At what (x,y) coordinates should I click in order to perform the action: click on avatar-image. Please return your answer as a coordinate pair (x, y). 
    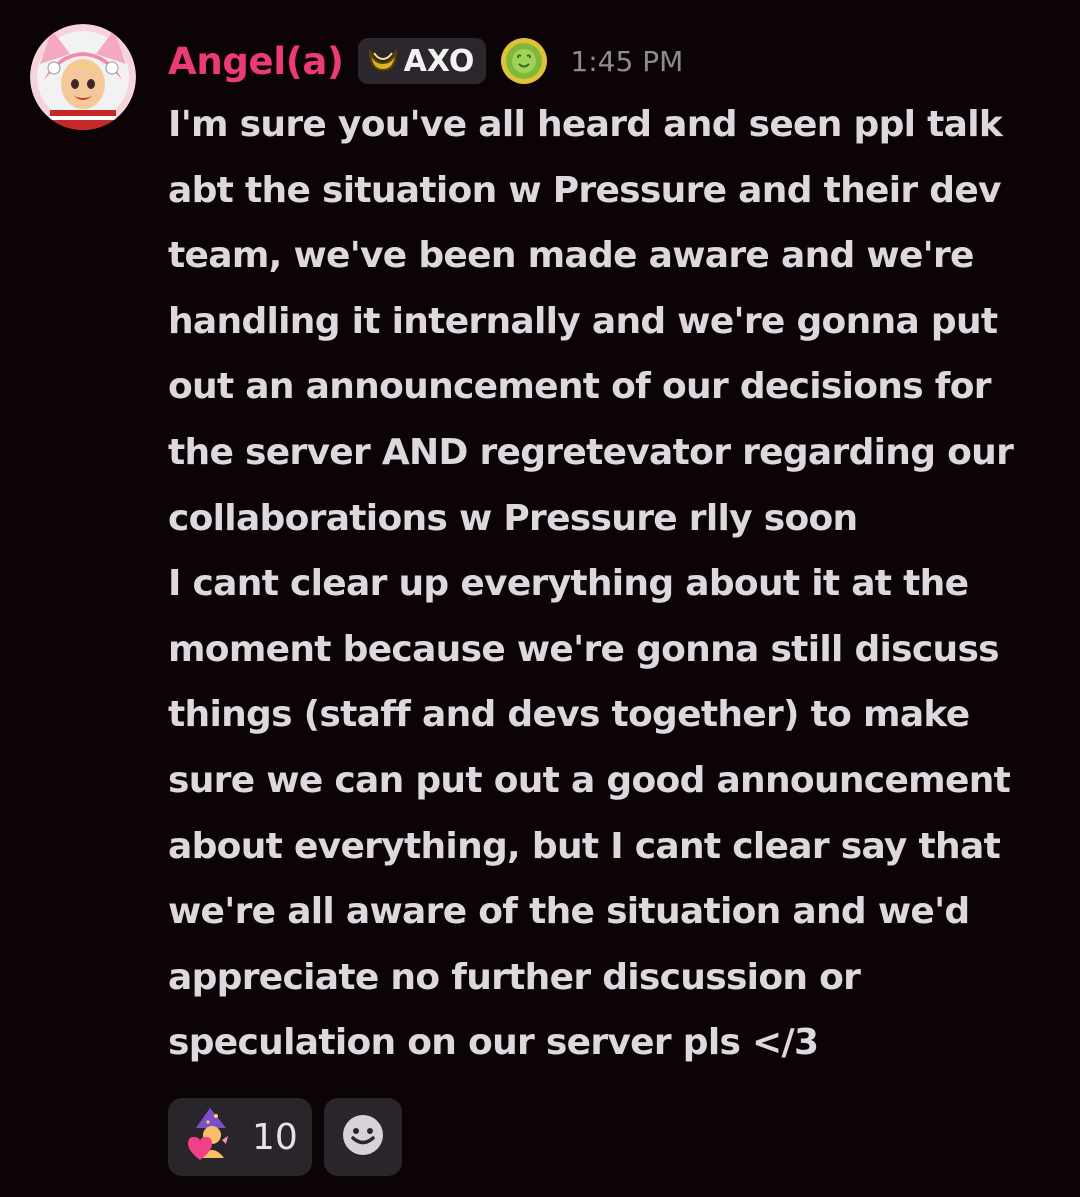
    Looking at the image, I should click on (83, 77).